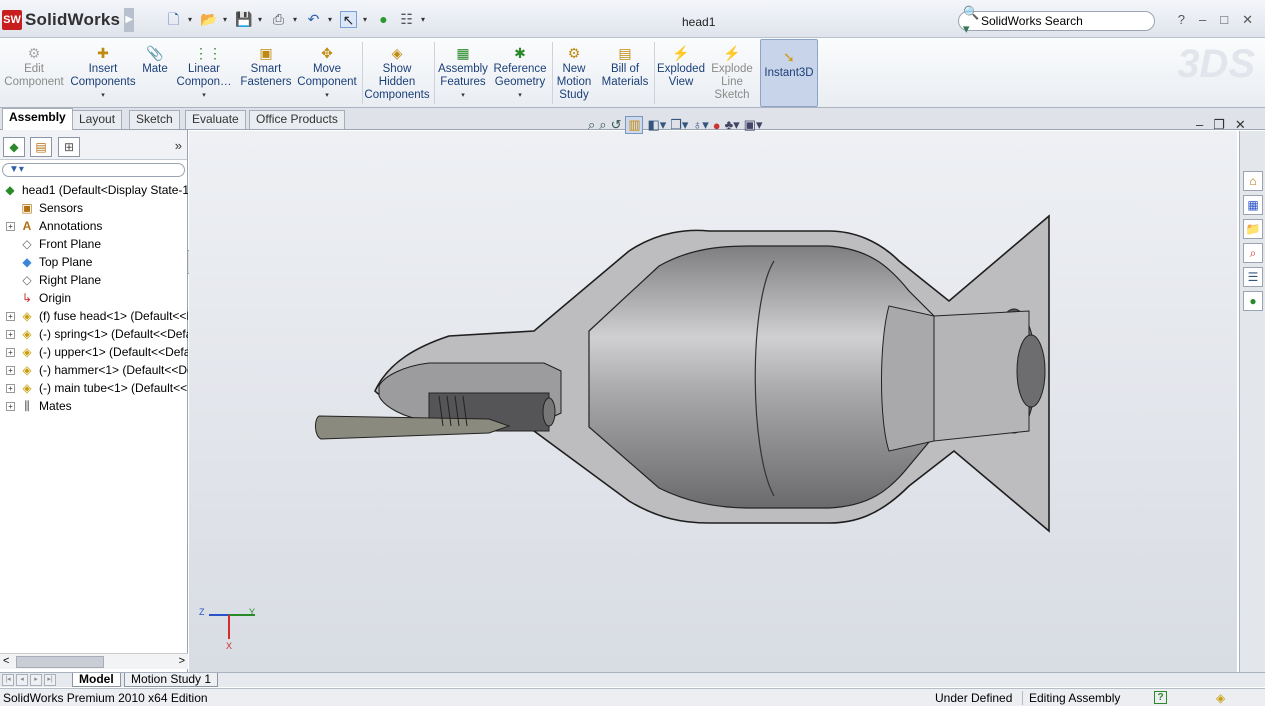 This screenshot has height=706, width=1265. I want to click on section-view-icon: ▥, so click(634, 125).